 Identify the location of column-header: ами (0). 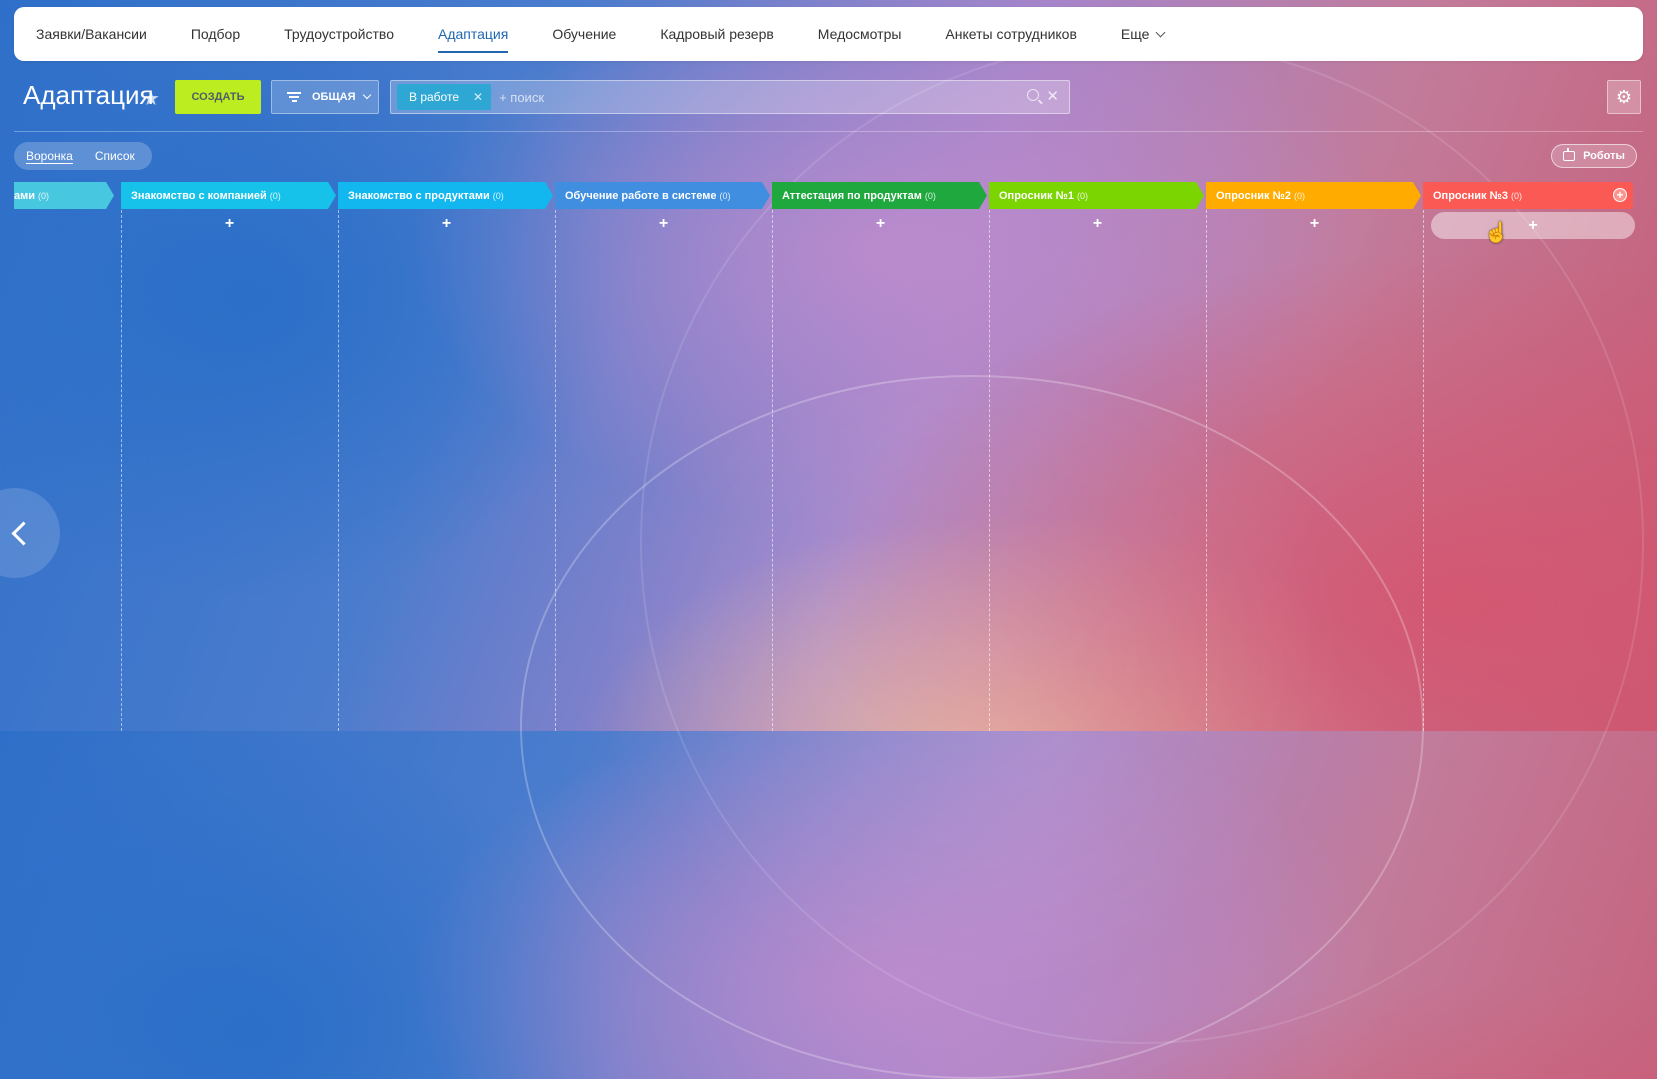
(64, 195).